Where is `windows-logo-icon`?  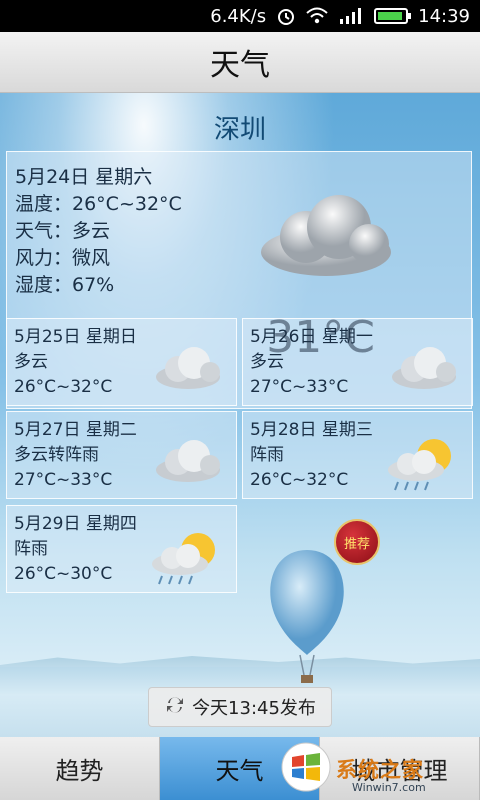
windows-logo-icon is located at coordinates (306, 769).